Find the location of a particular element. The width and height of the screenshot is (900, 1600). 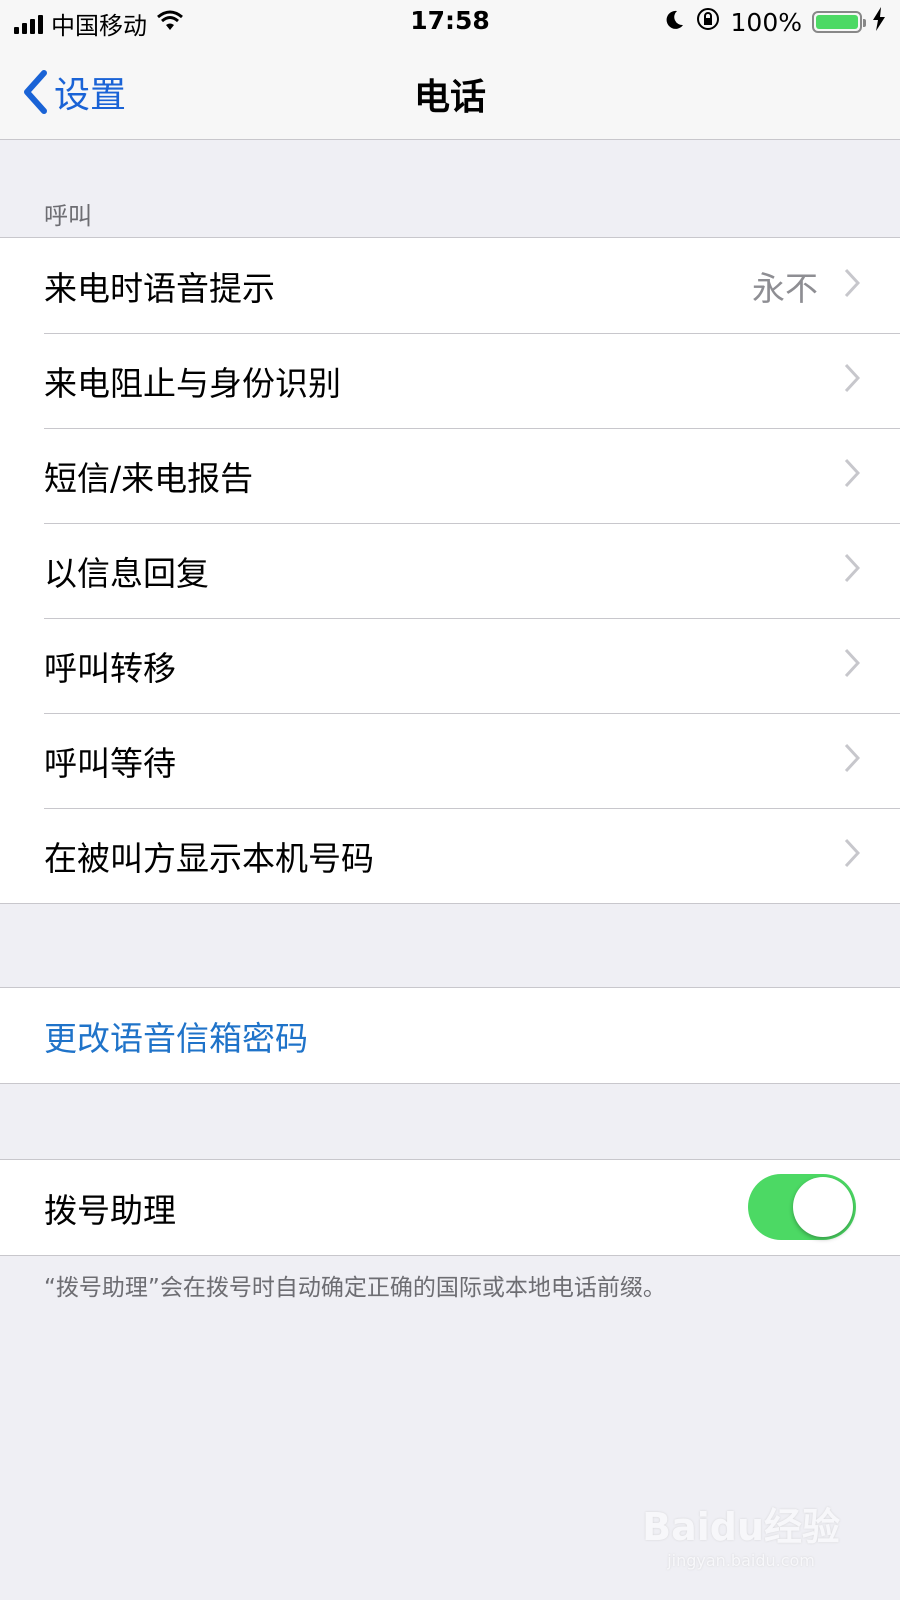

row-call-waiting: 呼叫等待 is located at coordinates (450, 760).